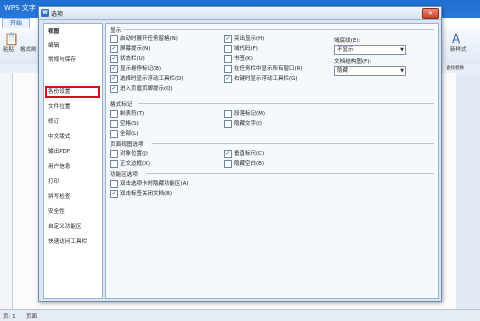 This screenshot has height=321, width=480. I want to click on vertical-ruler, so click(6, 191).